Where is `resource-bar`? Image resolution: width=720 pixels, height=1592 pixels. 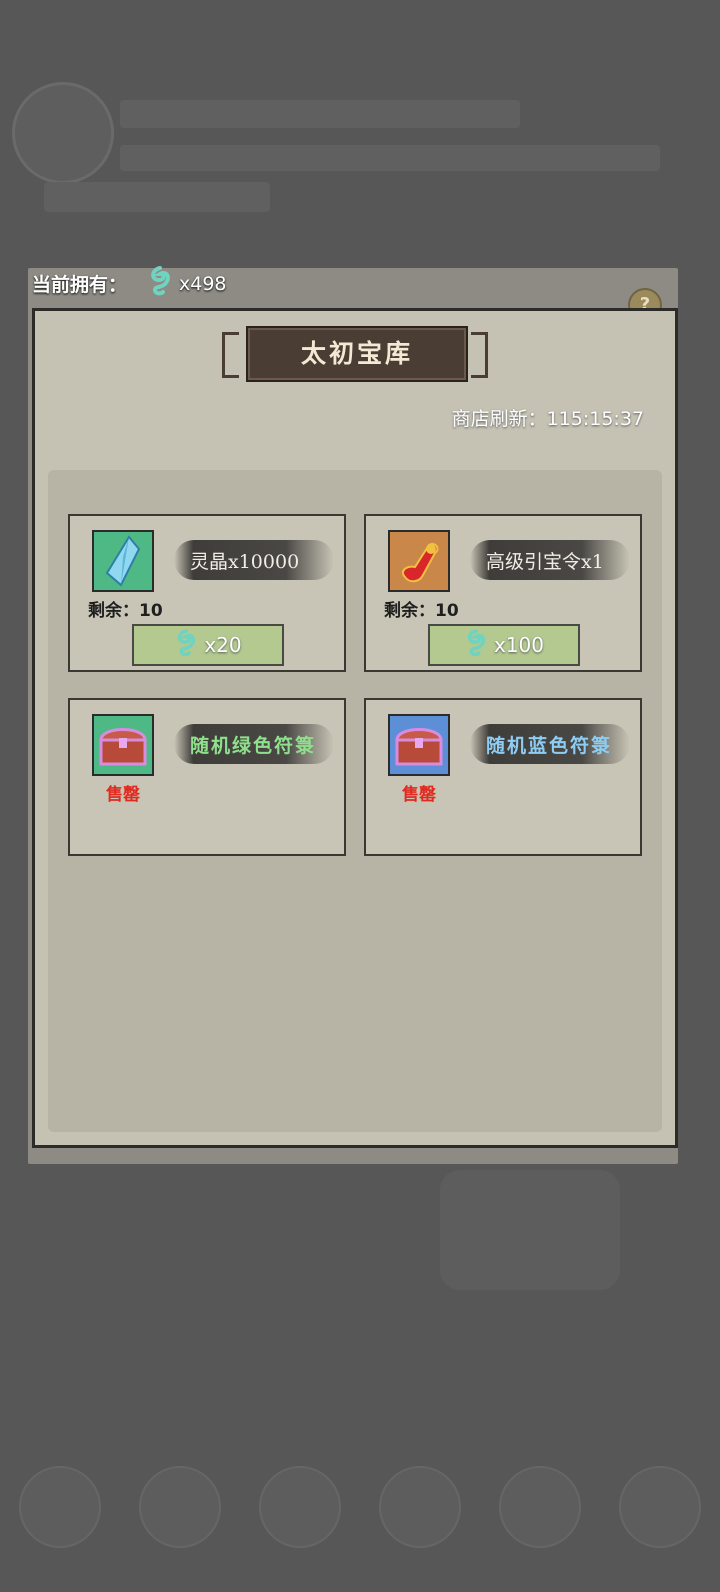 resource-bar is located at coordinates (390, 158).